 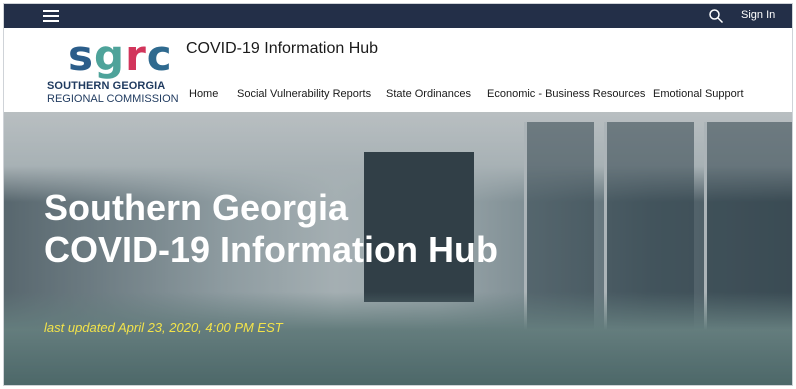 I want to click on hero-title-line1: Southern Georgia, so click(x=196, y=207).